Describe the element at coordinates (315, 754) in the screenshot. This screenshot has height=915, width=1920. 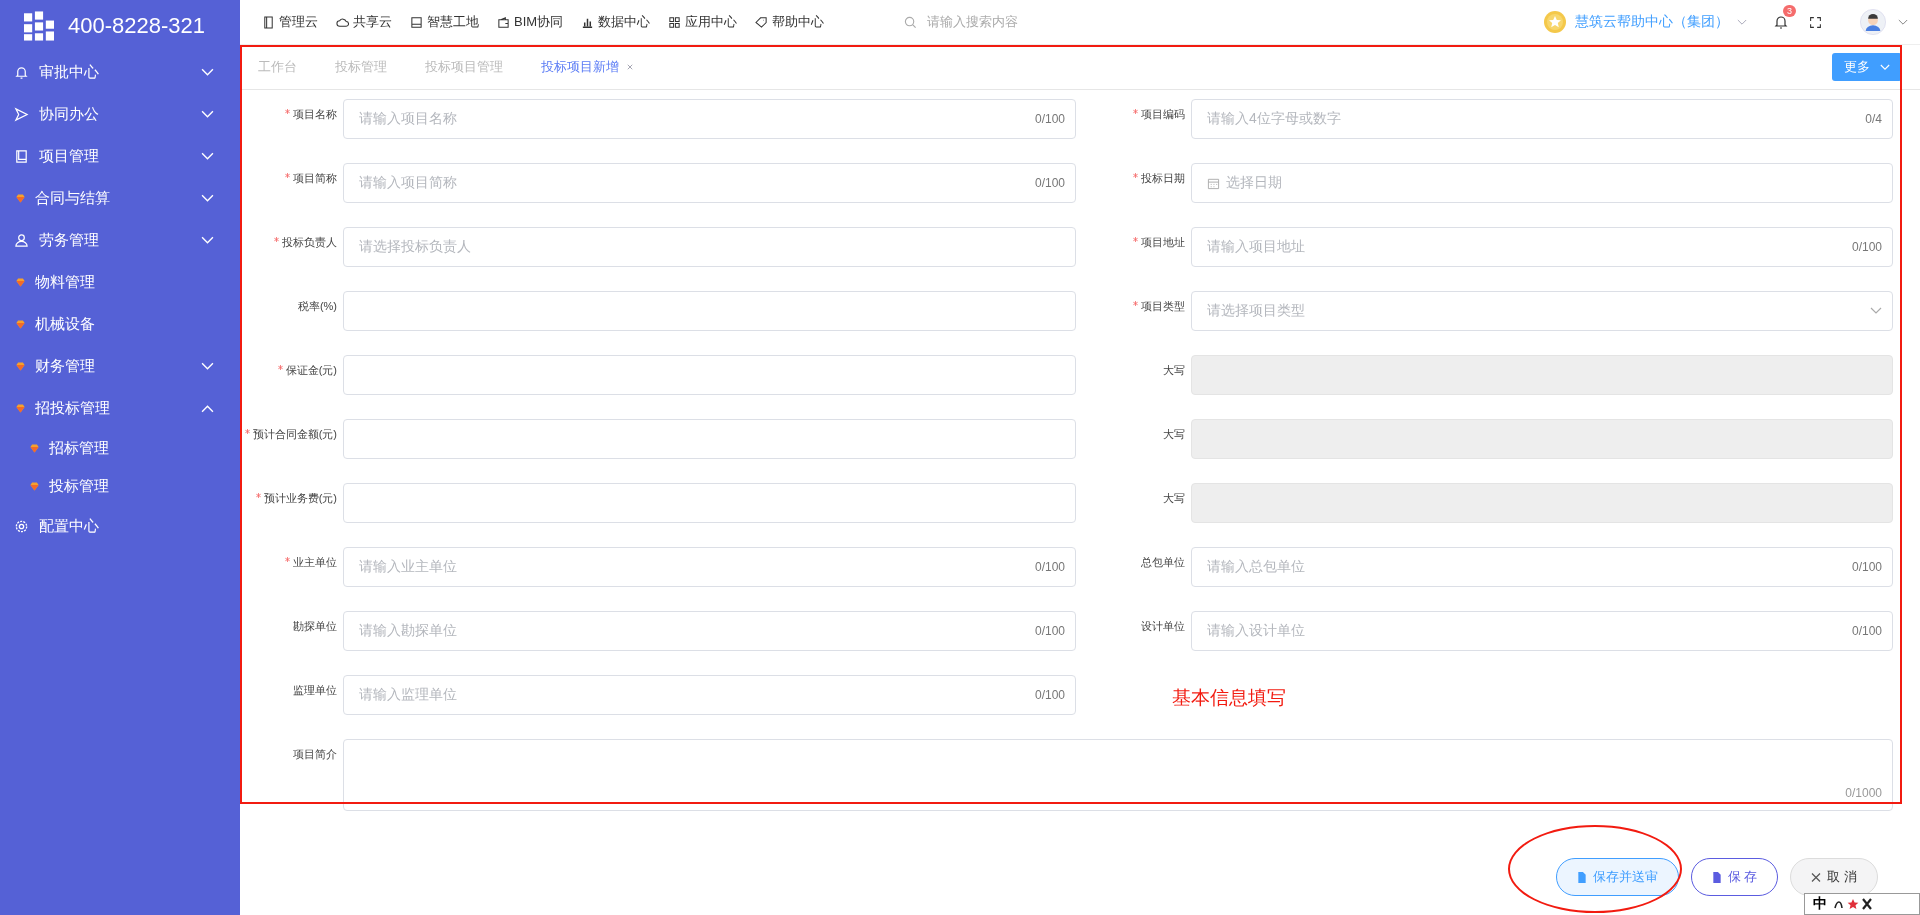
I see `field-label: 项目简介` at that location.